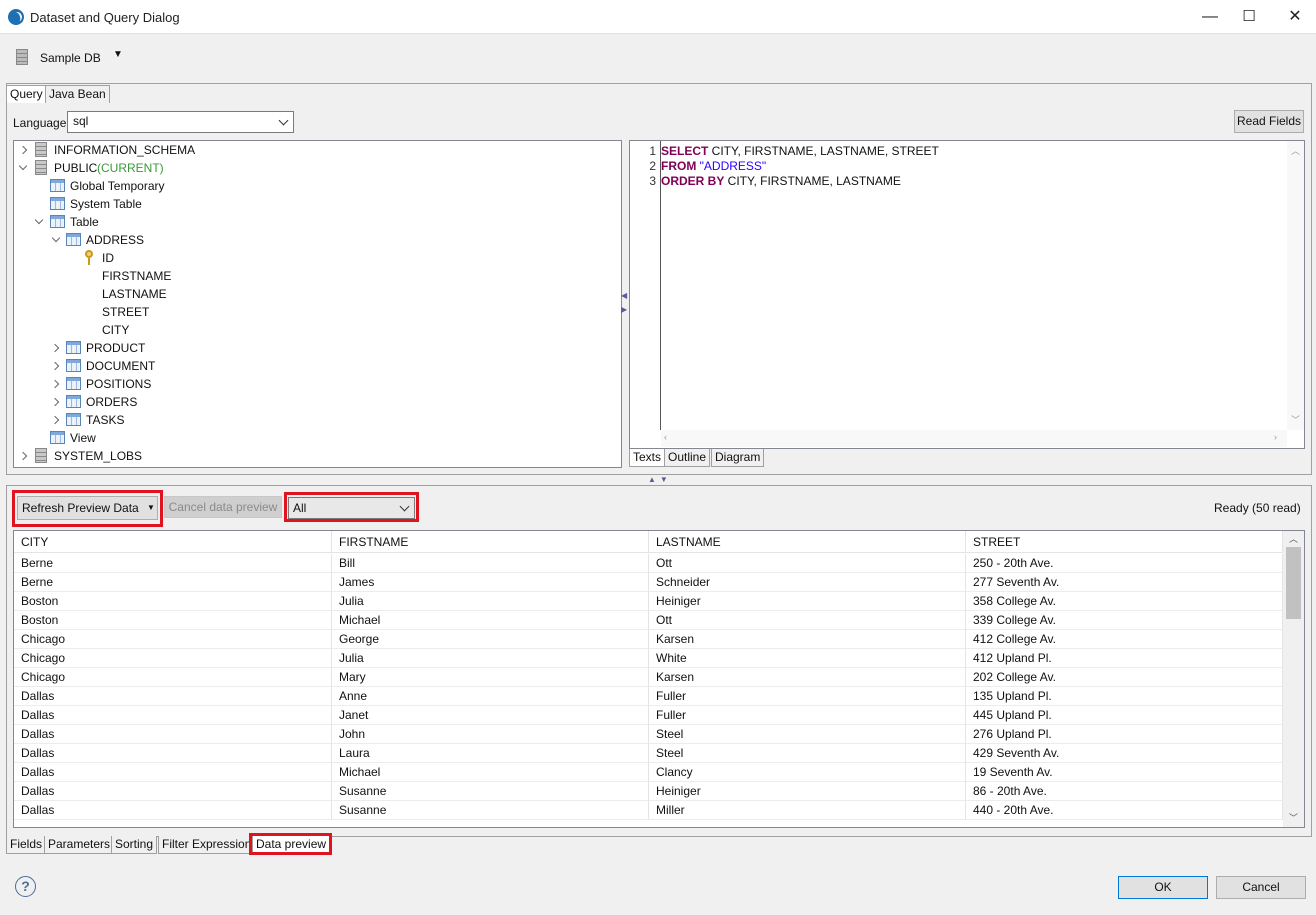 This screenshot has width=1316, height=915. Describe the element at coordinates (164, 348) in the screenshot. I see `tree-item-product: PRODUCT` at that location.